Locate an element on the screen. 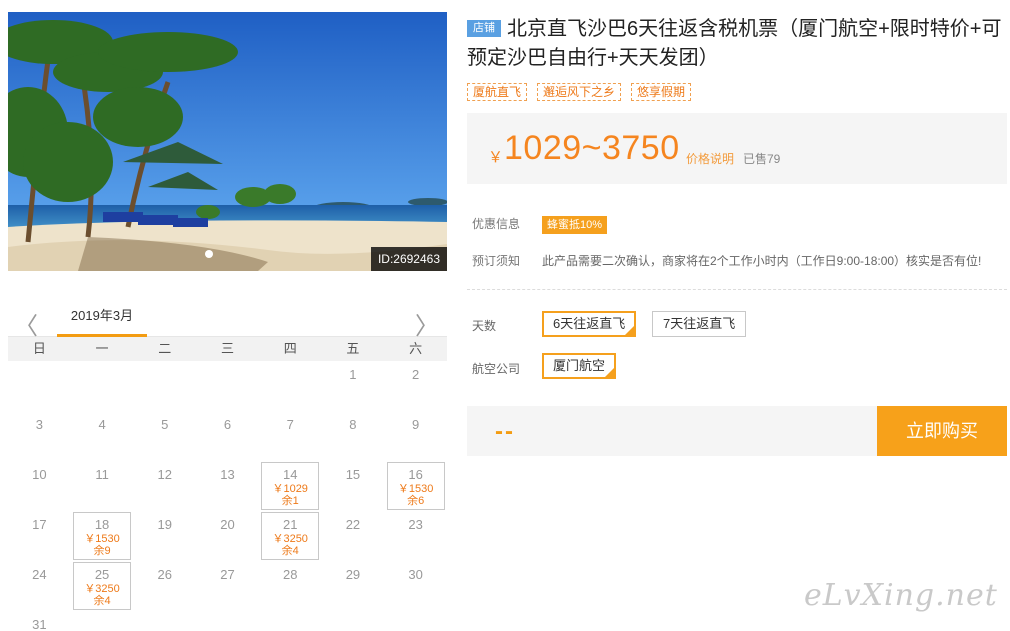 The height and width of the screenshot is (631, 1010). day-number: 27 is located at coordinates (227, 574).